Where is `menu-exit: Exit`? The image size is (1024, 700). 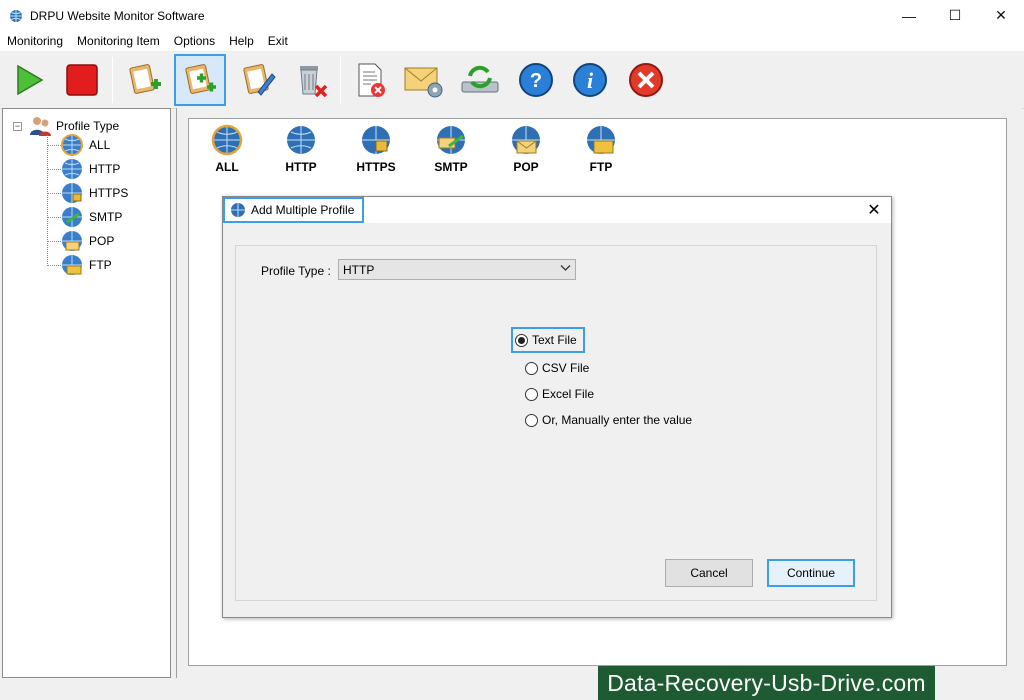 menu-exit: Exit is located at coordinates (278, 41).